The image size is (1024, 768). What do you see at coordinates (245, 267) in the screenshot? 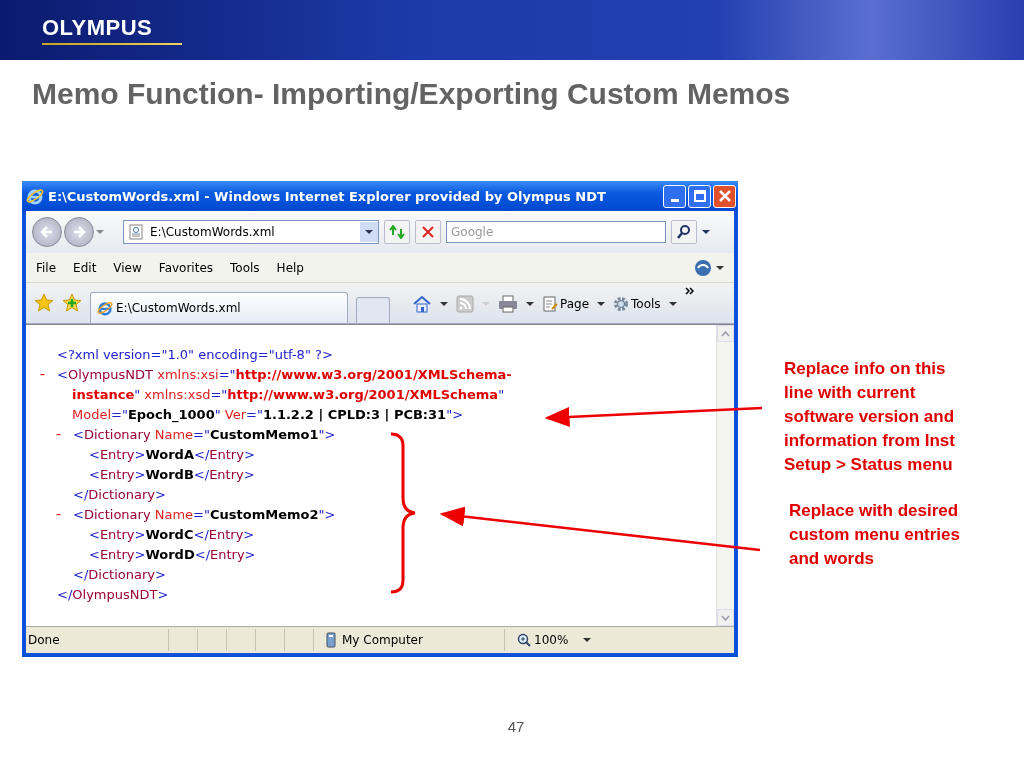
I see `menu-item: Tools` at bounding box center [245, 267].